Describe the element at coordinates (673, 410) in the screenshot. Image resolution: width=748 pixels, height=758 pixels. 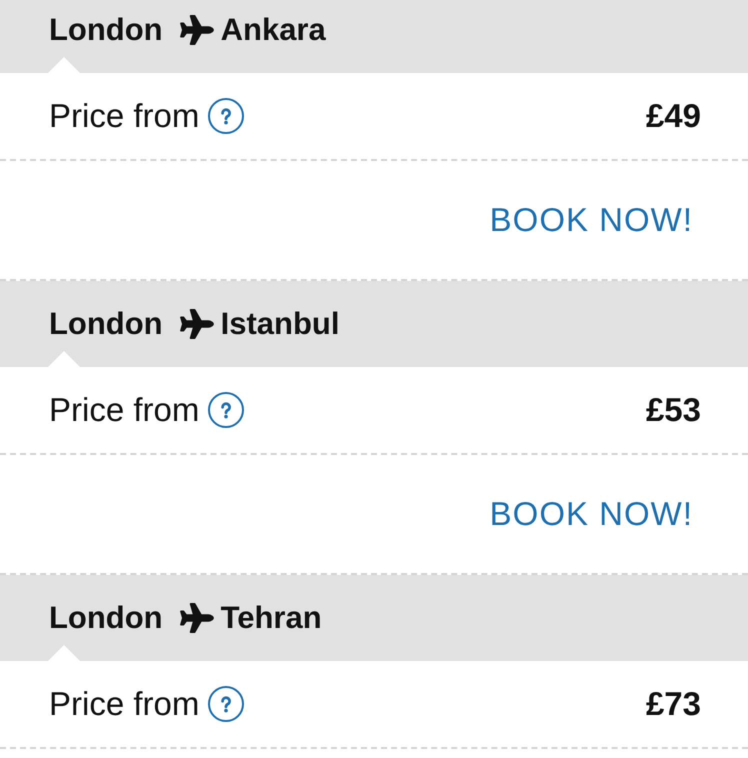
I see `price: £53` at that location.